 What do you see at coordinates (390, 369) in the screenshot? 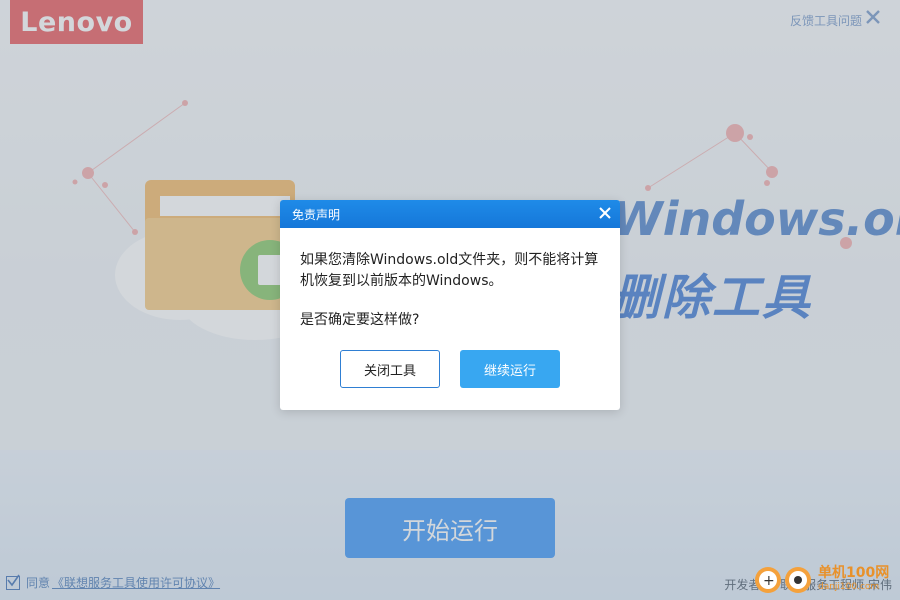
I see `close-tool-button: 关闭工具` at bounding box center [390, 369].